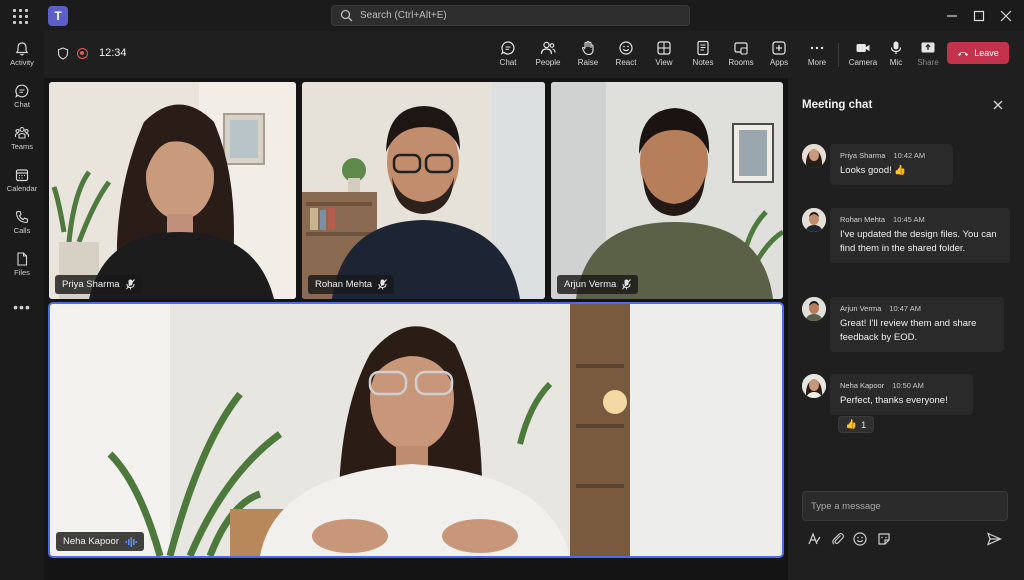 The image size is (1024, 580). Describe the element at coordinates (22, 217) in the screenshot. I see `phone-icon` at that location.